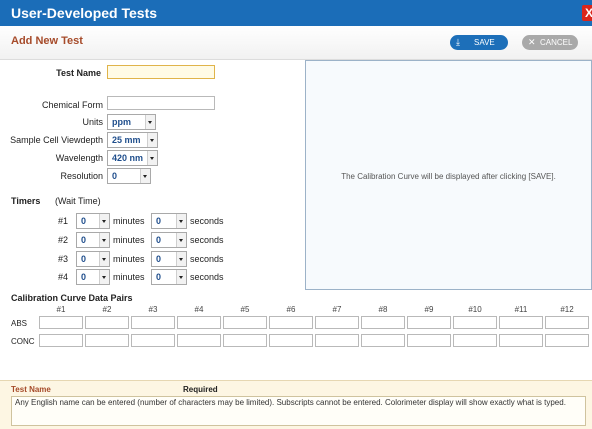  Describe the element at coordinates (245, 309) in the screenshot. I see `column-header: #5` at that location.